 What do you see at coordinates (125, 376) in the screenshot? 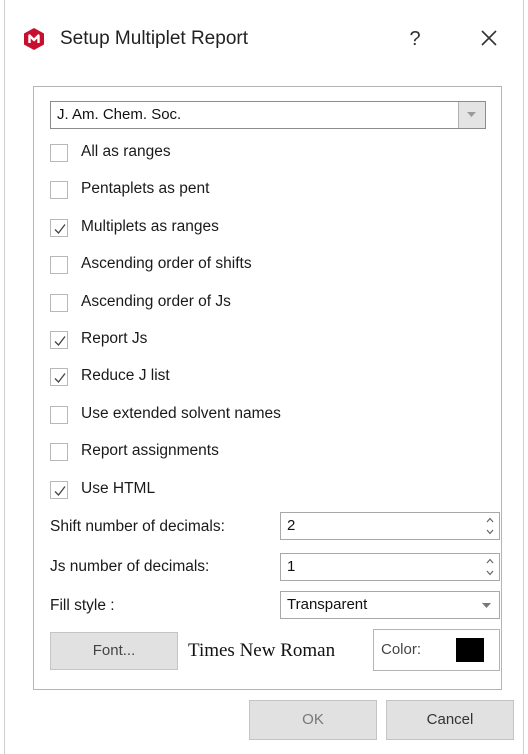
I see `option-label: Reduce J list` at bounding box center [125, 376].